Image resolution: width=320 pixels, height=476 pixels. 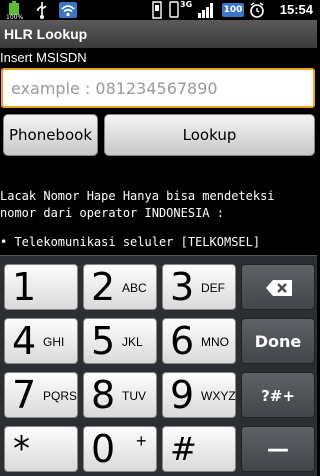 I want to click on battery-100-icon: 100%, so click(x=14, y=10).